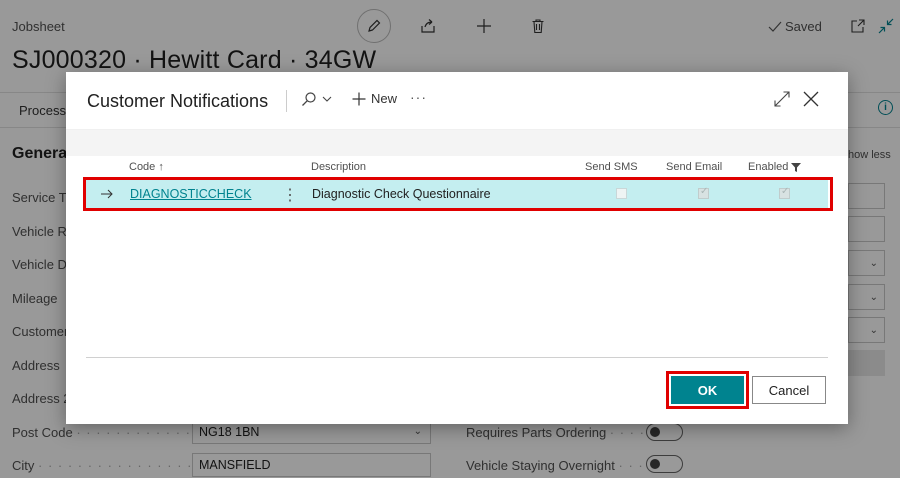 Image resolution: width=900 pixels, height=478 pixels. I want to click on column-header-description: Description, so click(338, 167).